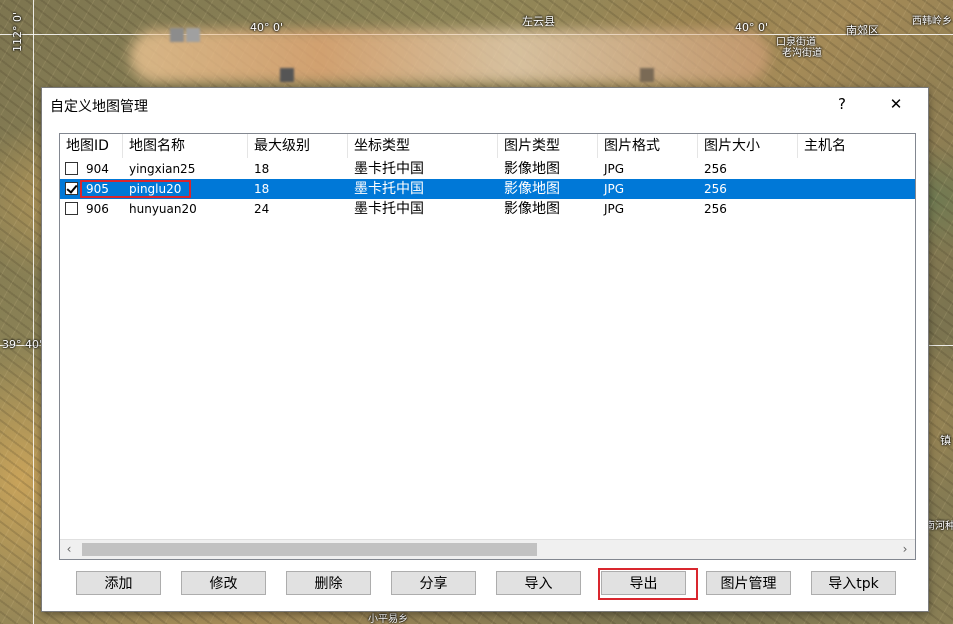  What do you see at coordinates (856, 146) in the screenshot?
I see `column-header-host: 主机名` at bounding box center [856, 146].